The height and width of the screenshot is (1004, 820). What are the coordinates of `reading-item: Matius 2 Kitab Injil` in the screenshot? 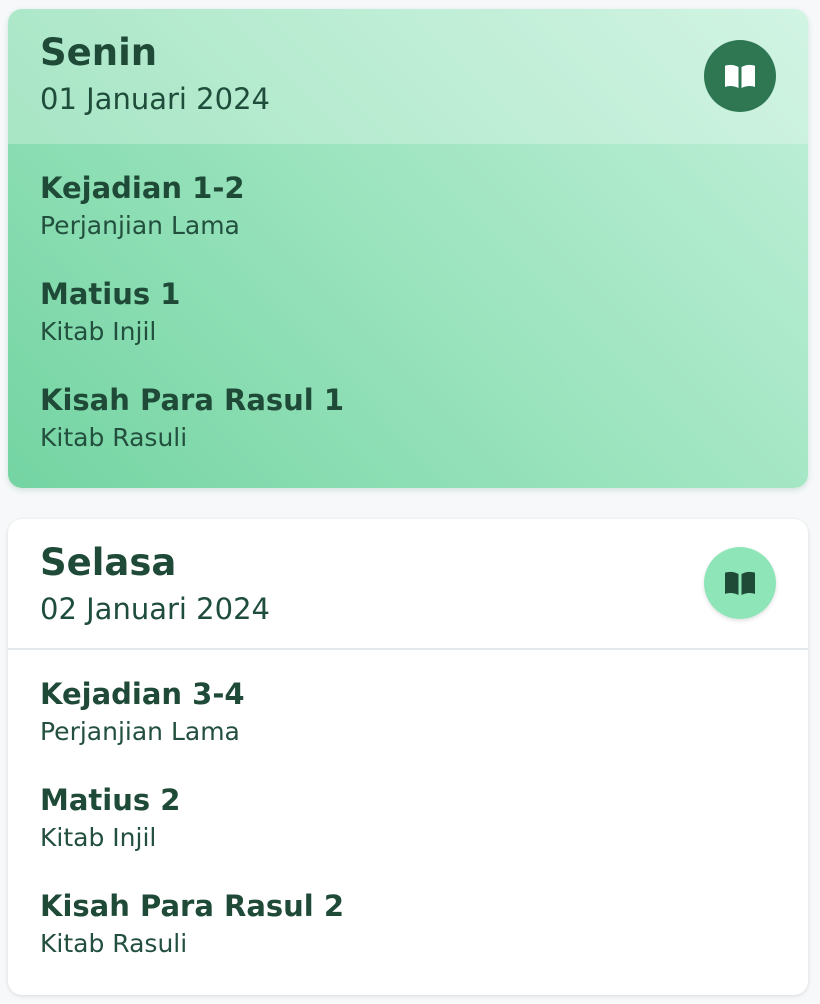 It's located at (408, 835).